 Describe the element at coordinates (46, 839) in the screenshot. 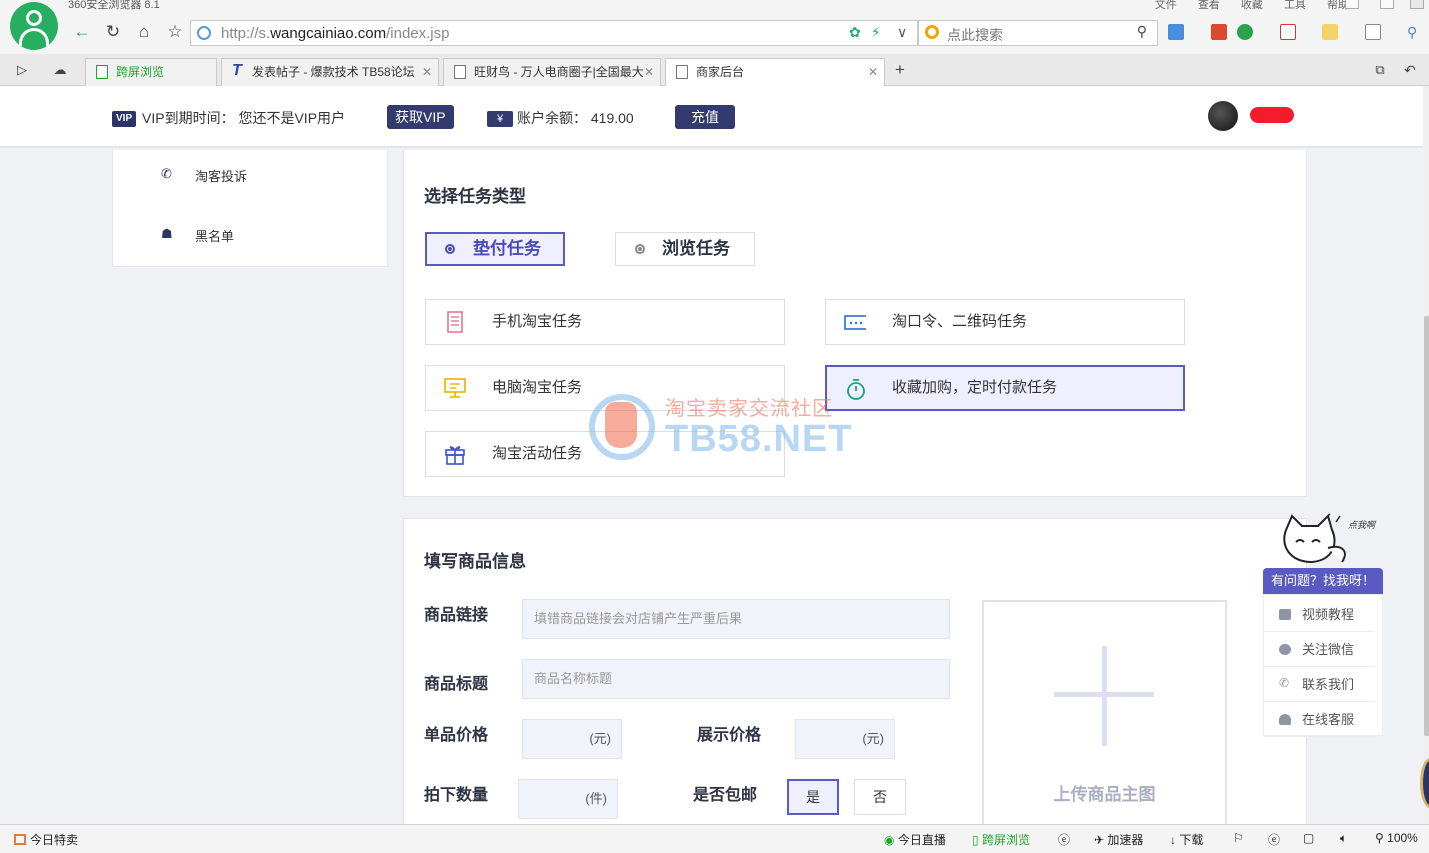

I see `status-daily-deals: 今日特卖` at that location.